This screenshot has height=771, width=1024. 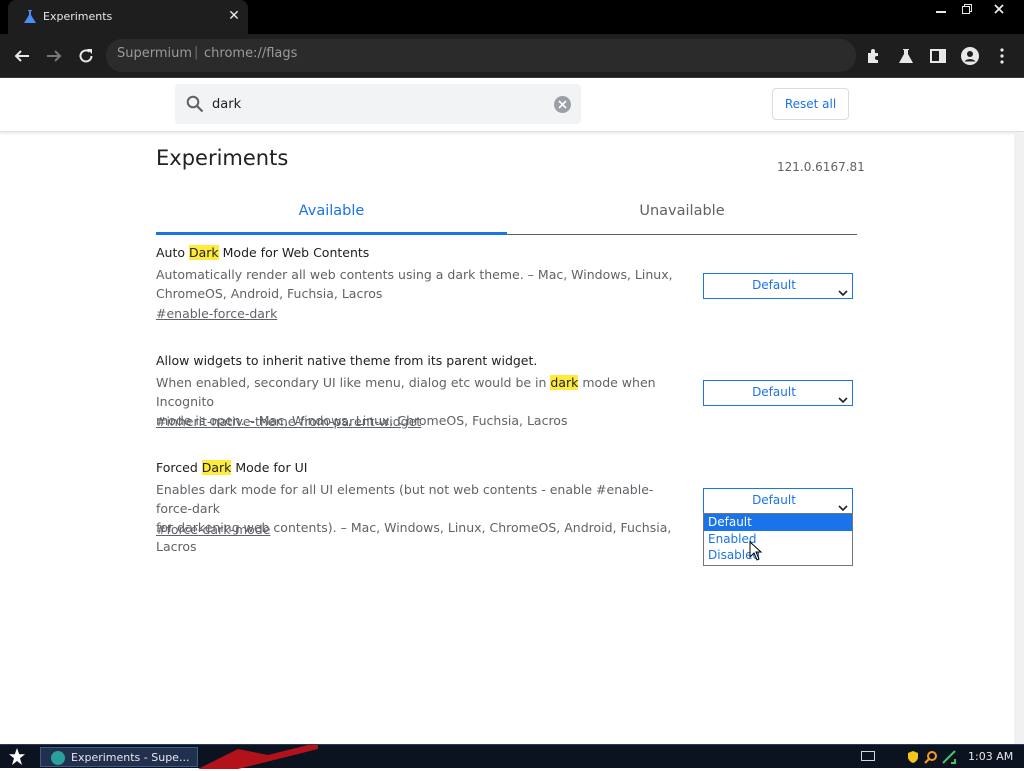 I want to click on reset-all-button: Reset all, so click(x=810, y=104).